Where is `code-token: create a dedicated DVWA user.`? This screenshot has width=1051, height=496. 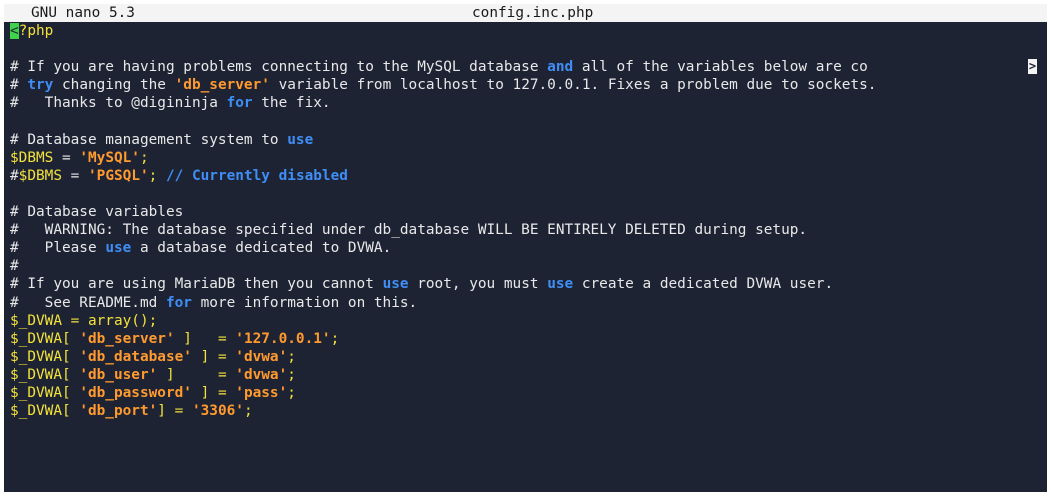 code-token: create a dedicated DVWA user. is located at coordinates (703, 284).